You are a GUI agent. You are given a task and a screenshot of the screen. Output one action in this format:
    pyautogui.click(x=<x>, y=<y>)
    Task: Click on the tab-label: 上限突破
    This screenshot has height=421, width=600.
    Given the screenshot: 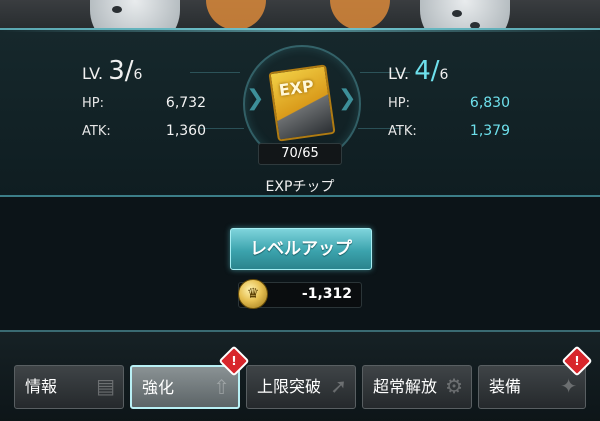 What is the action you would take?
    pyautogui.click(x=289, y=386)
    